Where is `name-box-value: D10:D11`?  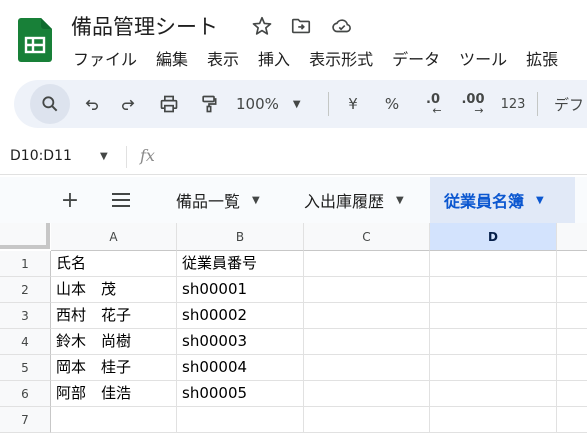
name-box-value: D10:D11 is located at coordinates (41, 156).